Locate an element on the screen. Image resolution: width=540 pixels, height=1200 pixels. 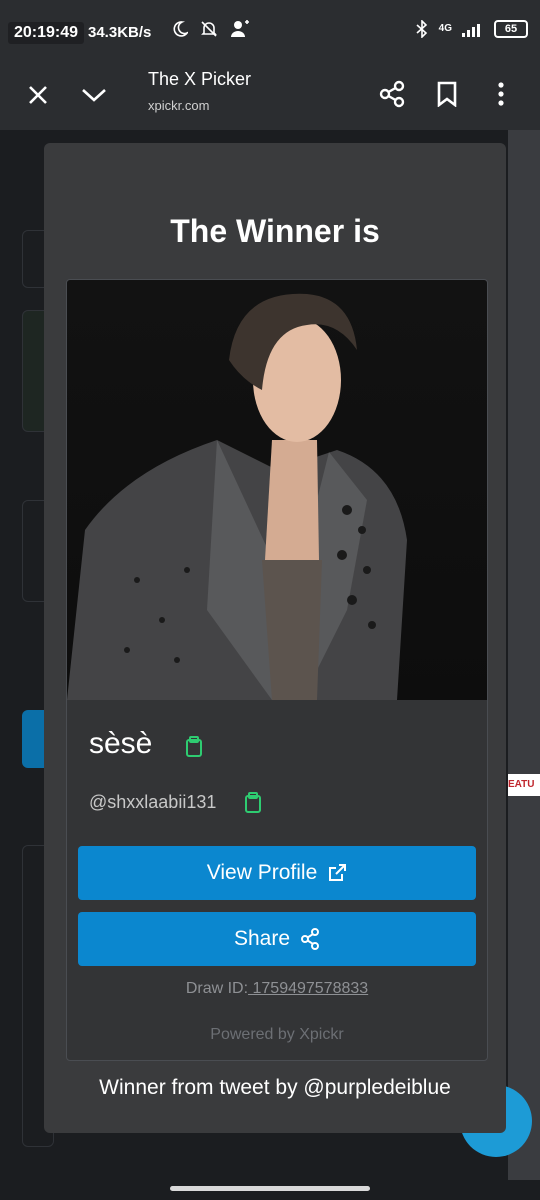
view-profile-button: View Profile is located at coordinates (277, 873).